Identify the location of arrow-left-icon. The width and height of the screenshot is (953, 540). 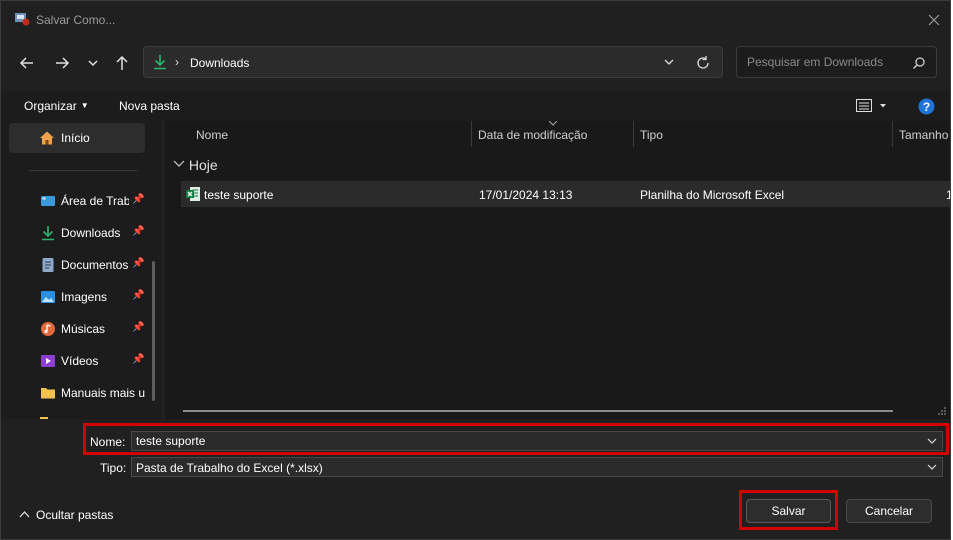
(26, 63).